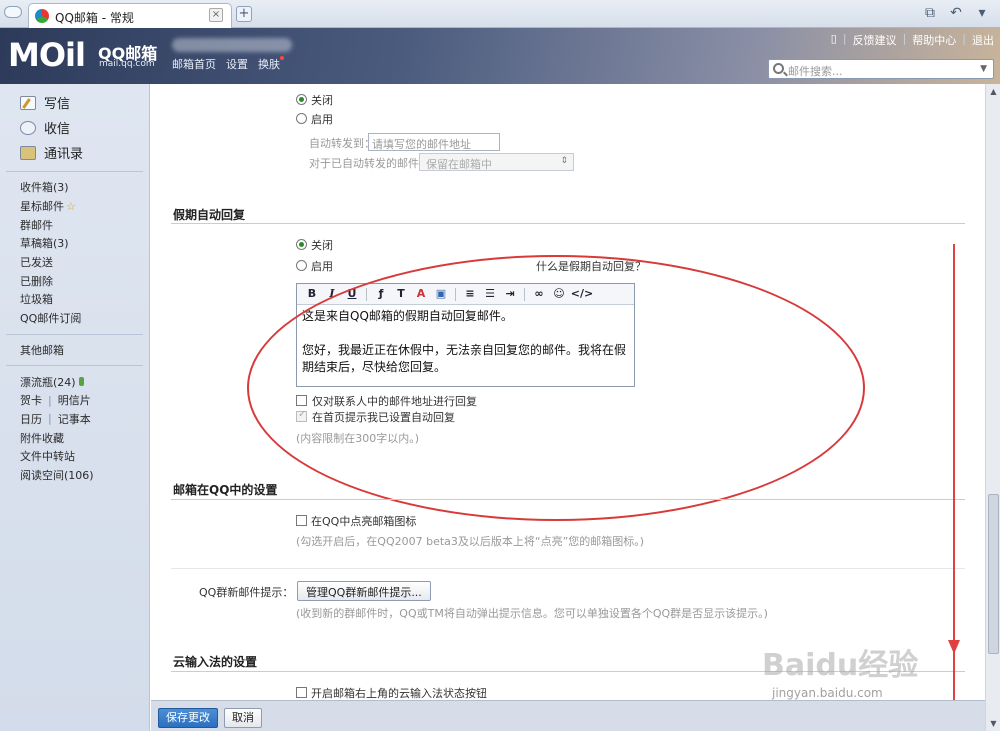 The width and height of the screenshot is (1000, 731). What do you see at coordinates (282, 58) in the screenshot?
I see `new-dot-icon` at bounding box center [282, 58].